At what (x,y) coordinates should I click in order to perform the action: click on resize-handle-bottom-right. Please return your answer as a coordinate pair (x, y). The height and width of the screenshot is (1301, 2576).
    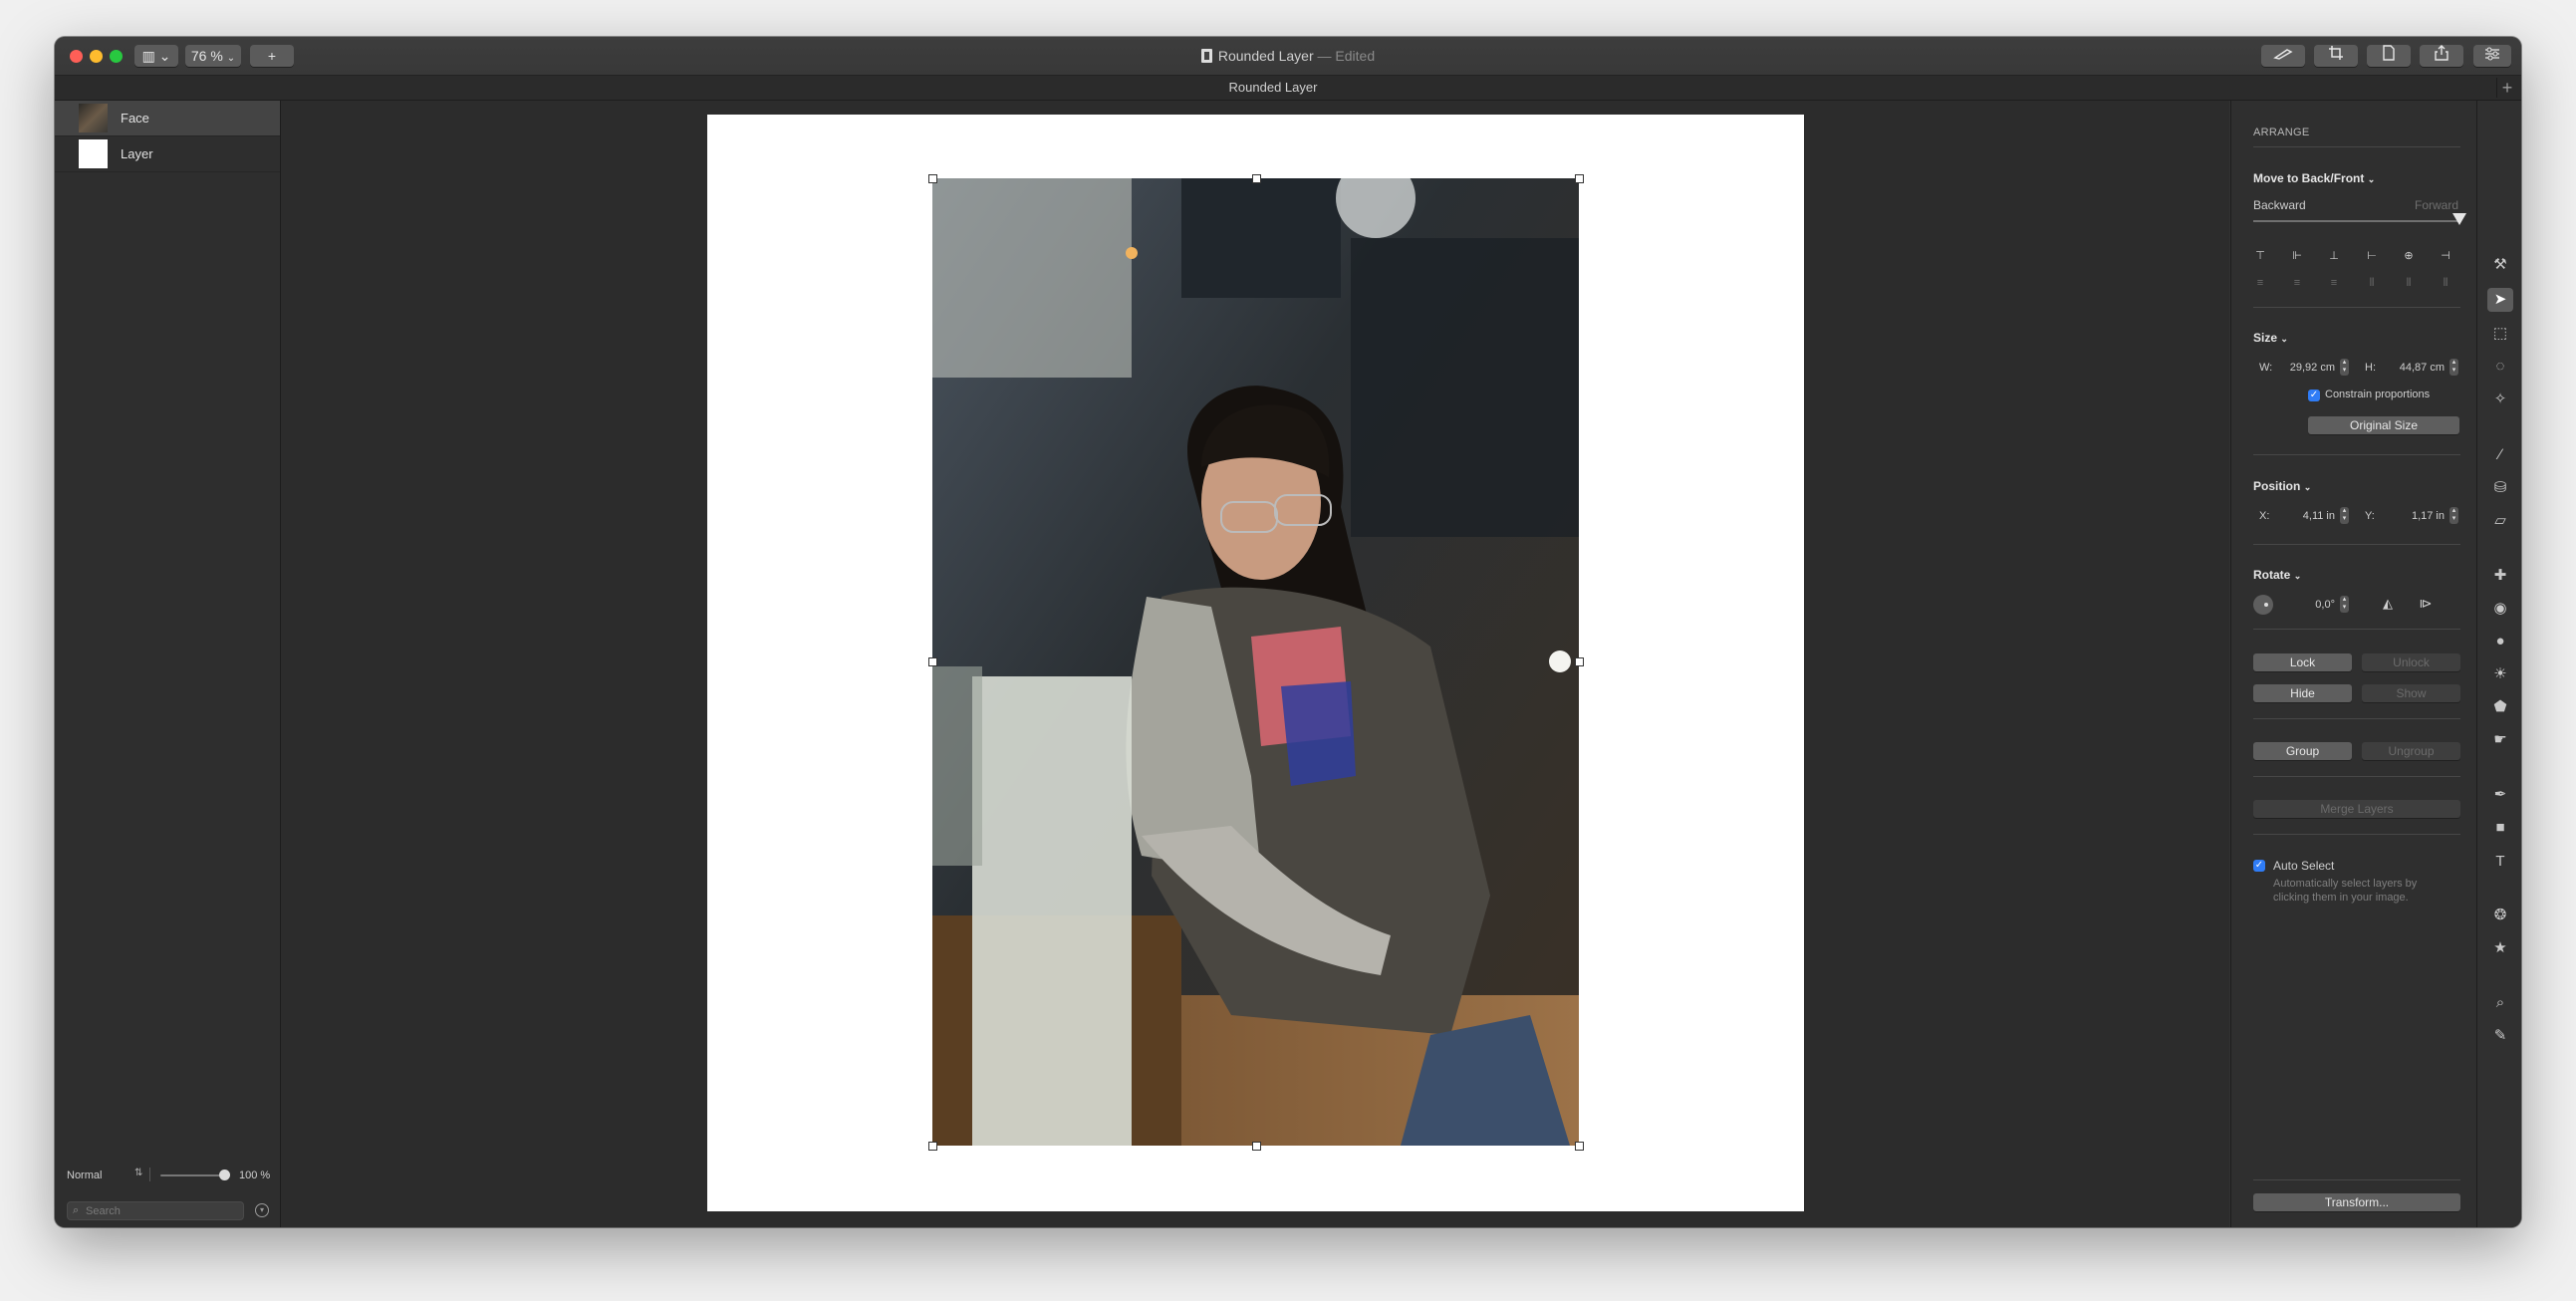
    Looking at the image, I should click on (1579, 1147).